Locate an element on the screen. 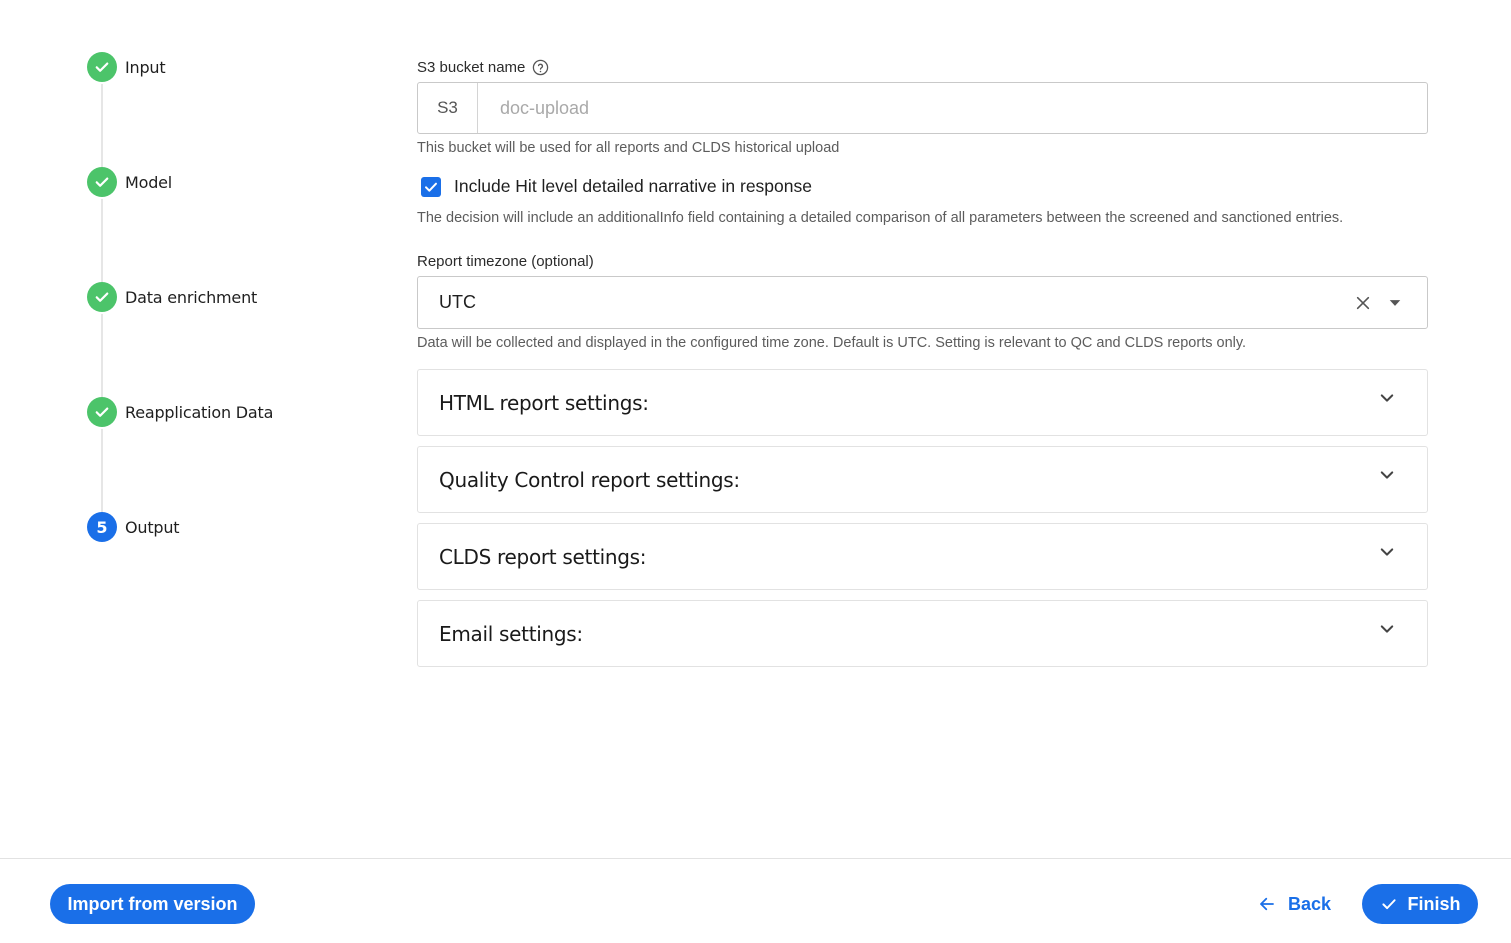  step-label: Input is located at coordinates (145, 67).